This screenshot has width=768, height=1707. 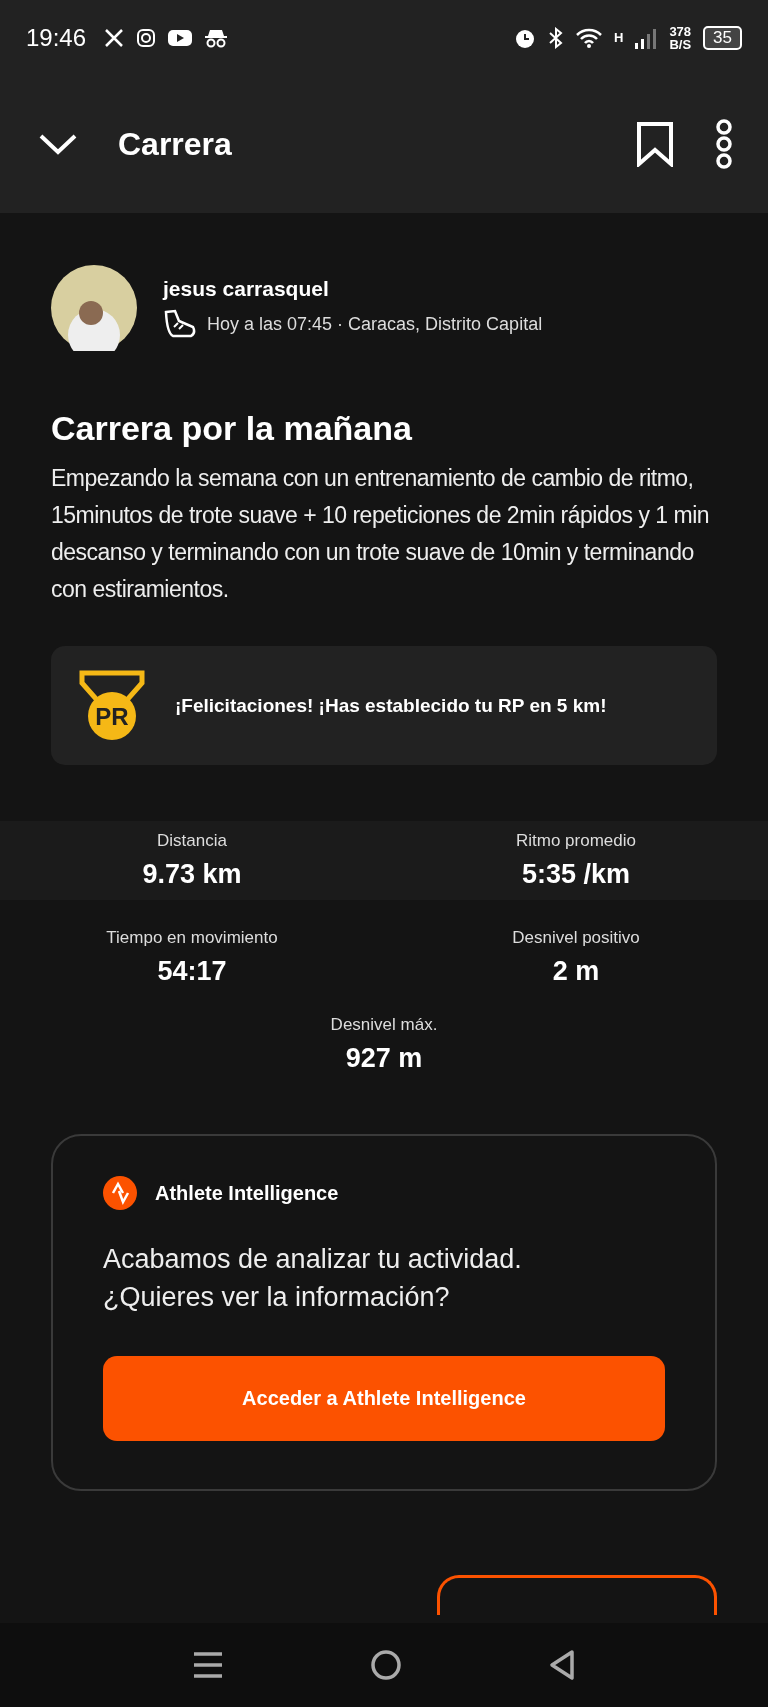 What do you see at coordinates (655, 144) in the screenshot?
I see `bookmark-icon` at bounding box center [655, 144].